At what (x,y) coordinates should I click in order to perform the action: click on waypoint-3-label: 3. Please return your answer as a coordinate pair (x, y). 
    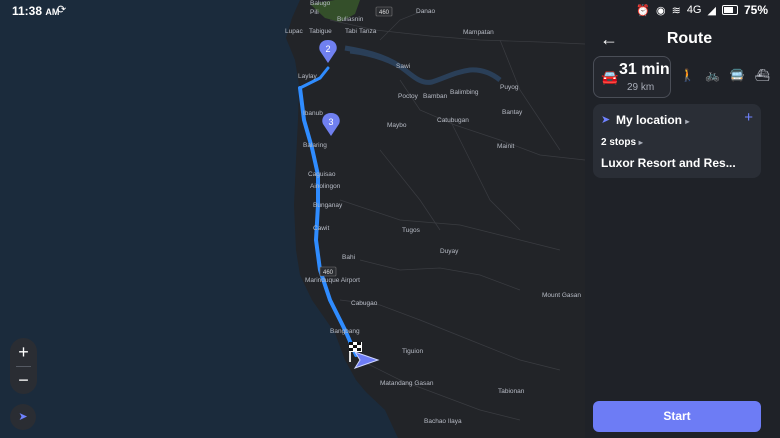
    Looking at the image, I should click on (330, 122).